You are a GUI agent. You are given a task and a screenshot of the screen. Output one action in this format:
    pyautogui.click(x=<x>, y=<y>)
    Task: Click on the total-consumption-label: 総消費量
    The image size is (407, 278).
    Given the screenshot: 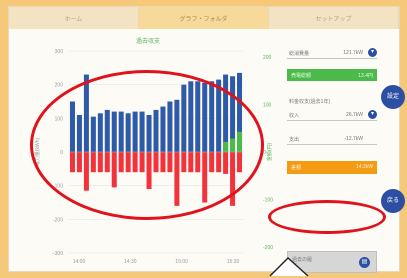 What is the action you would take?
    pyautogui.click(x=299, y=54)
    